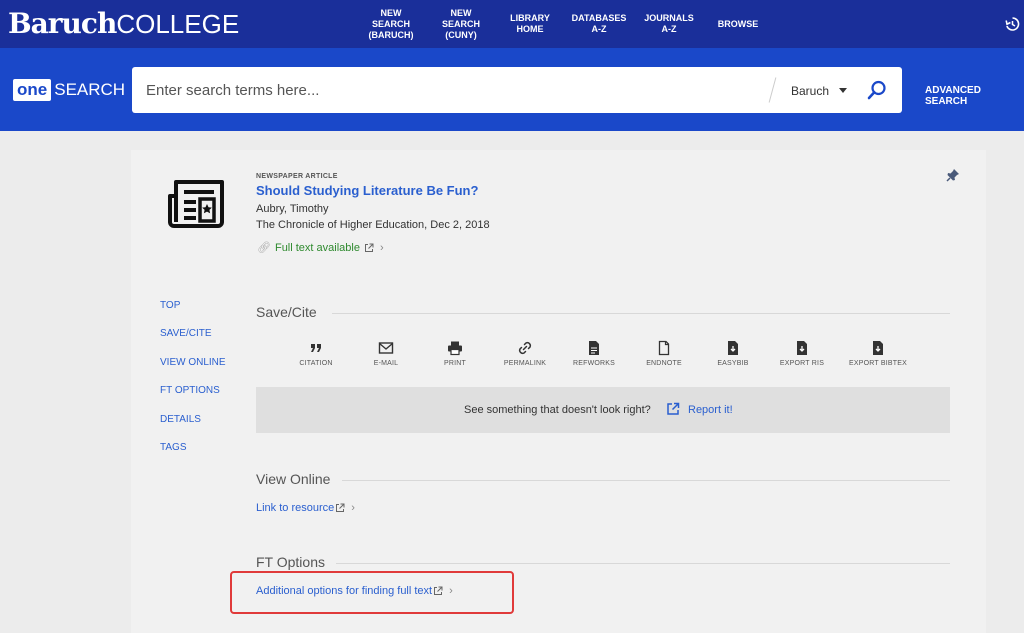 The height and width of the screenshot is (633, 1024). What do you see at coordinates (316, 348) in the screenshot?
I see `quote-icon` at bounding box center [316, 348].